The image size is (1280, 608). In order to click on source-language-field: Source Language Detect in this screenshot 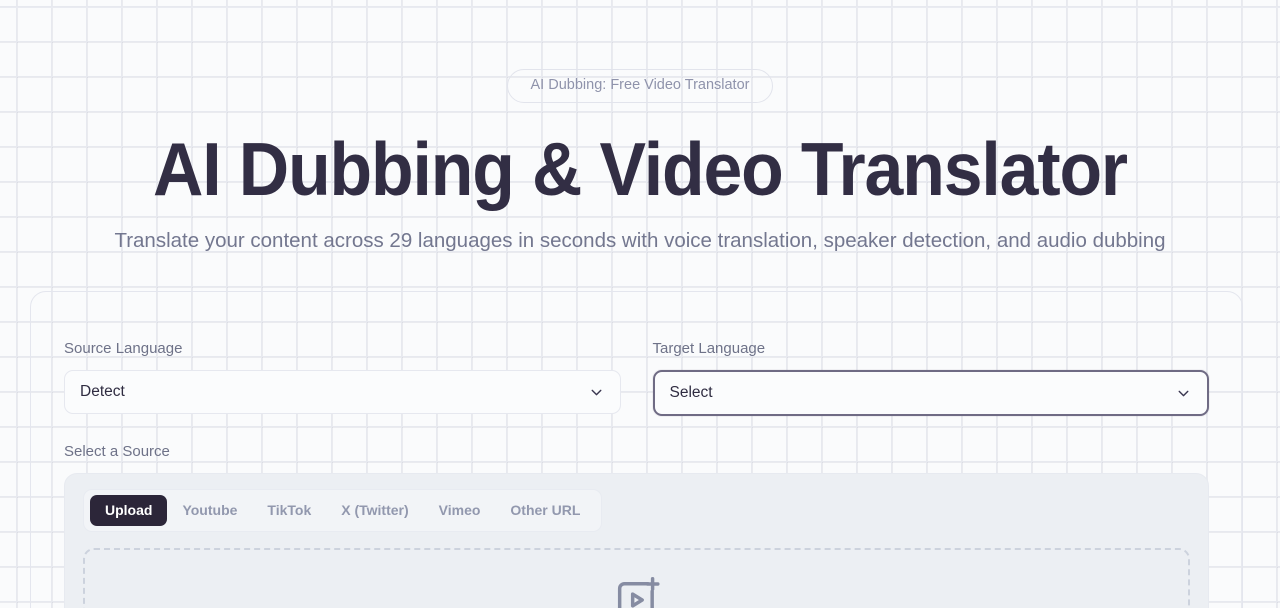, I will do `click(342, 378)`.